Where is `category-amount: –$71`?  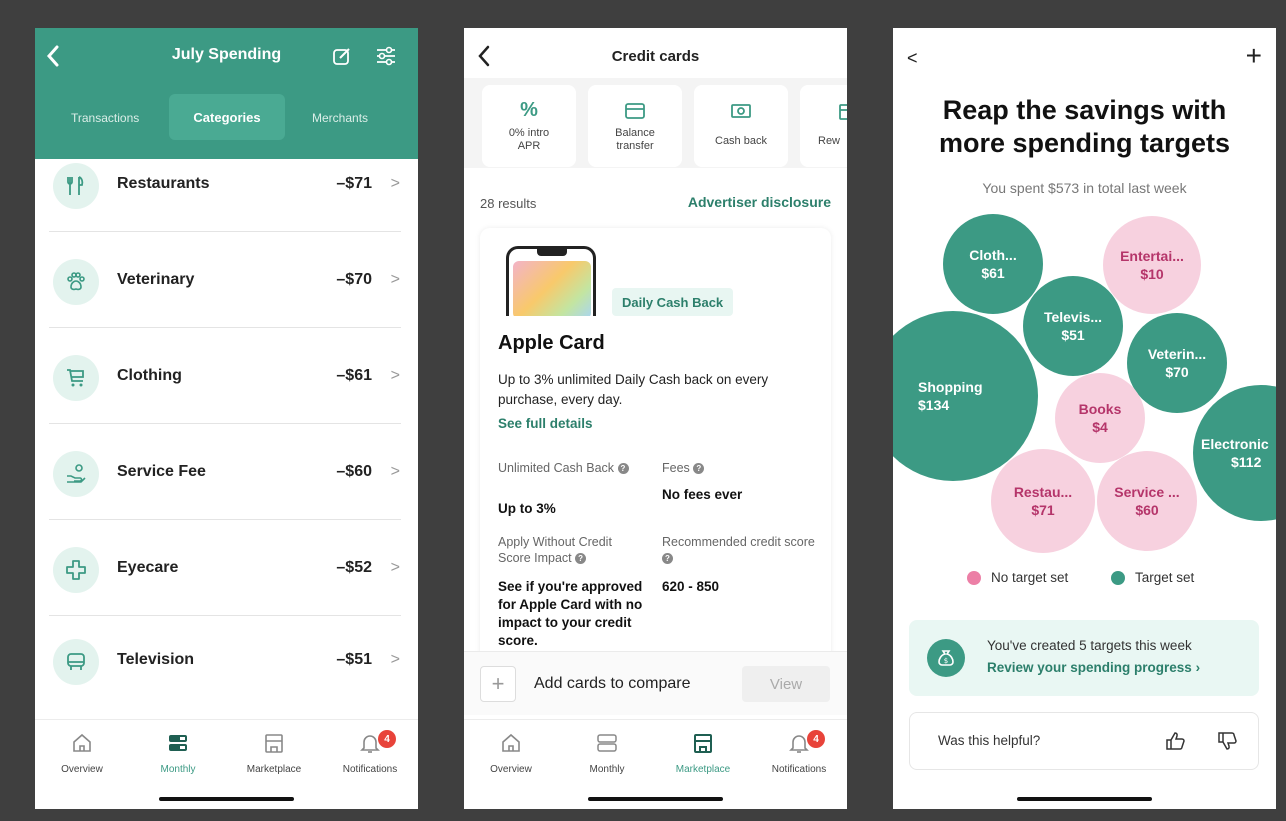 category-amount: –$71 is located at coordinates (354, 183).